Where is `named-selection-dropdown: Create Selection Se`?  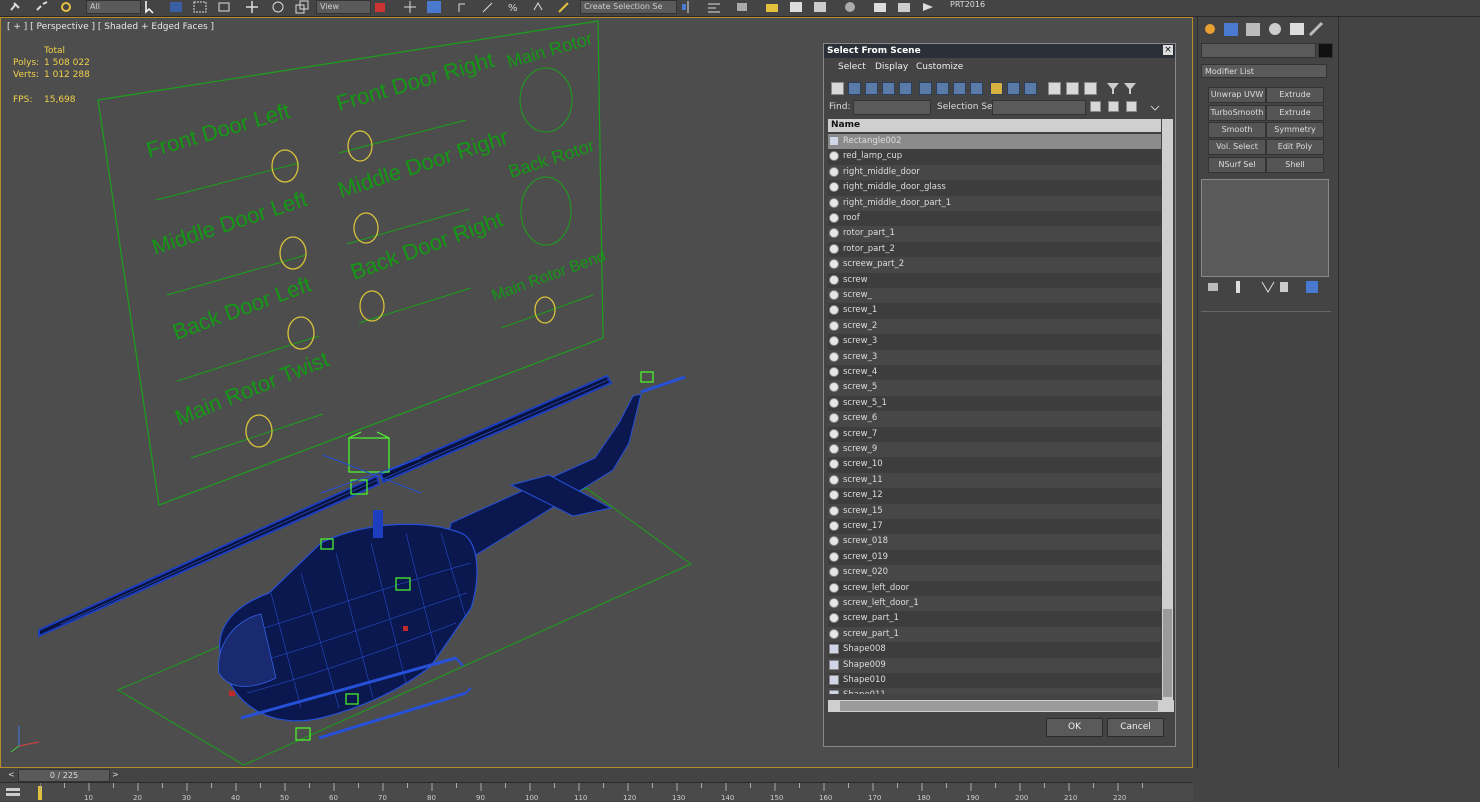
named-selection-dropdown: Create Selection Se is located at coordinates (628, 7).